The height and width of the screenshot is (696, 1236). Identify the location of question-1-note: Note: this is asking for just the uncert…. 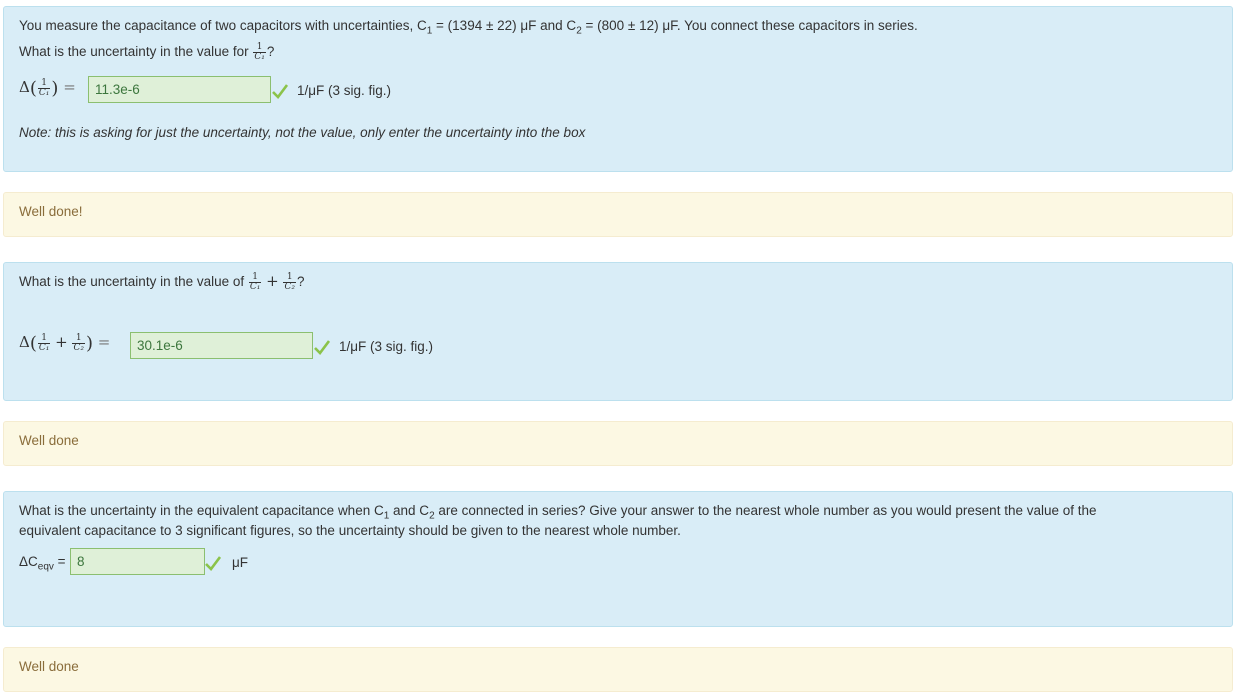
(302, 132).